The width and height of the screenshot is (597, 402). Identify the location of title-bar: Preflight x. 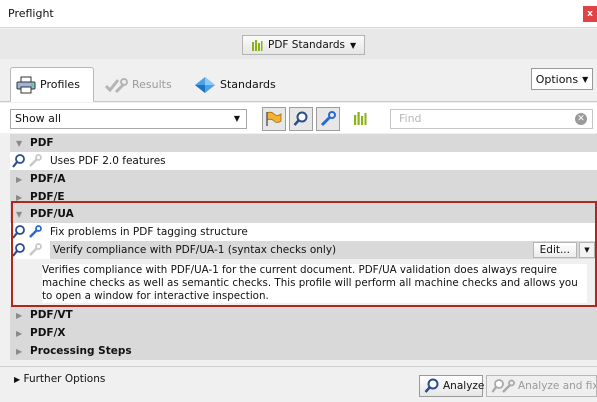
(298, 14).